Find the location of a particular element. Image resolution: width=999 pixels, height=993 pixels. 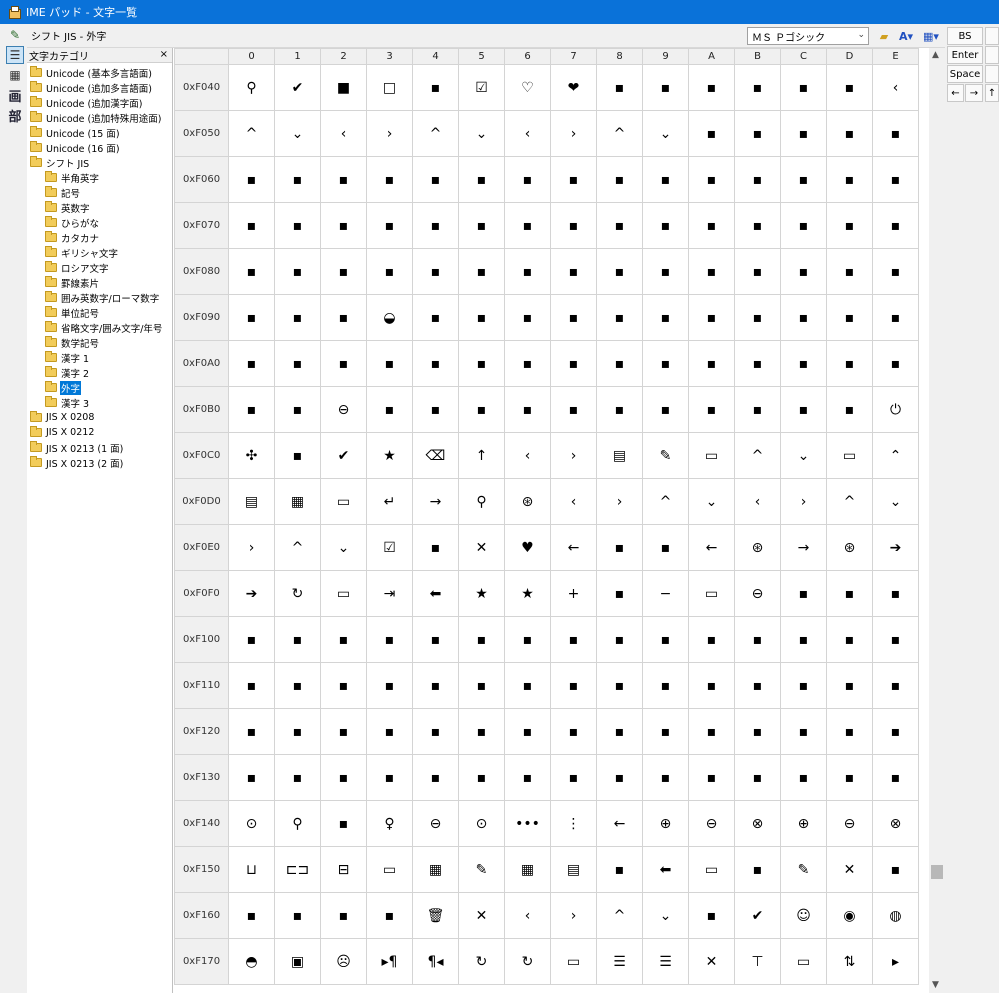

char-cell: ‹ is located at coordinates (343, 133).